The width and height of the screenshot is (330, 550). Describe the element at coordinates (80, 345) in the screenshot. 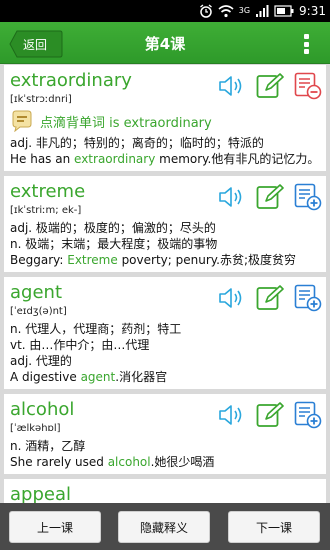

I see `definition-line: vt. 由…作中介；由…代理` at that location.